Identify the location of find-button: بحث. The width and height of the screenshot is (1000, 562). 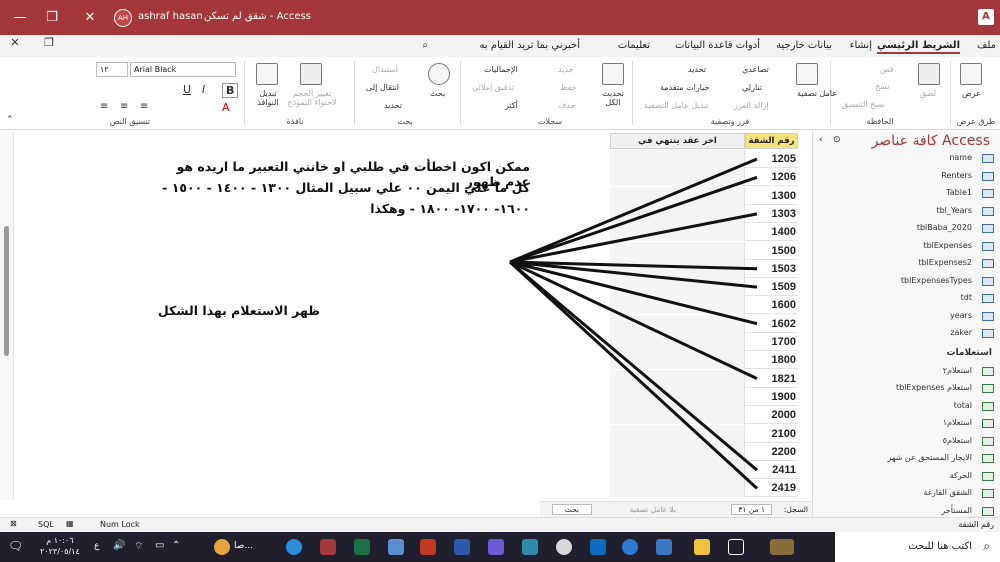
(437, 93).